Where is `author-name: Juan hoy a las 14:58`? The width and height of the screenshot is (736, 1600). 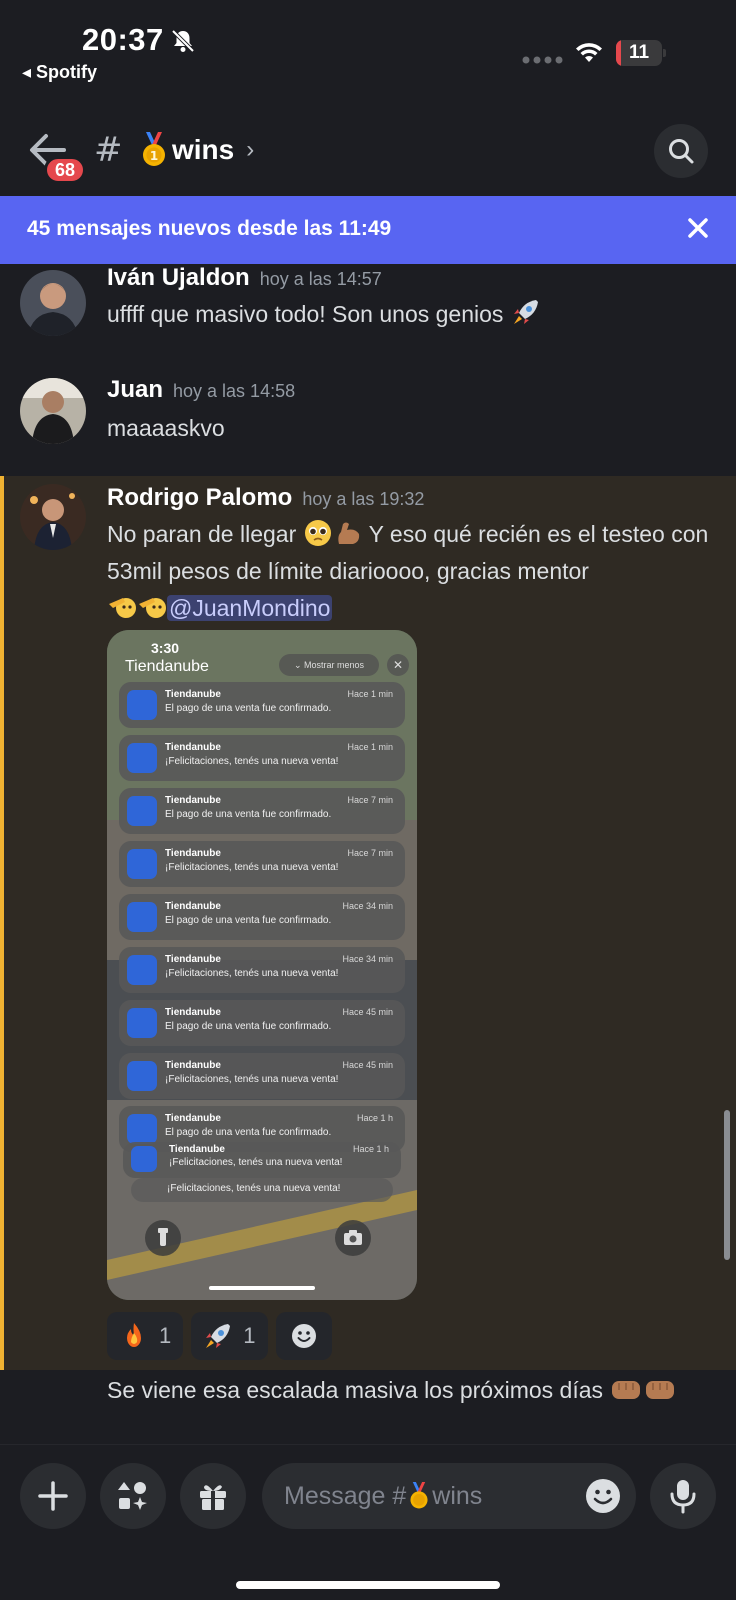
author-name: Juan hoy a las 14:58 is located at coordinates (201, 390).